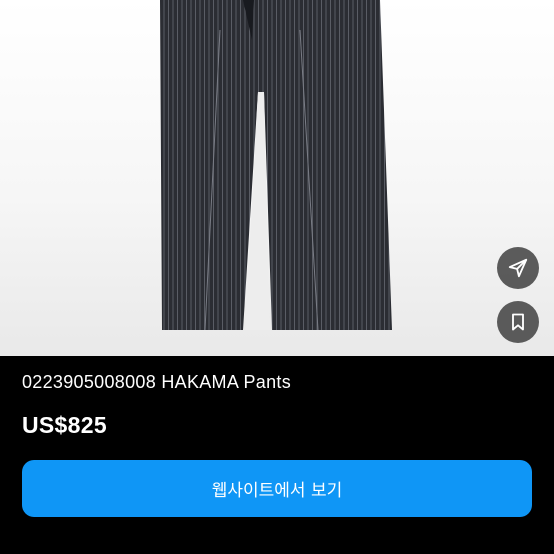 Image resolution: width=554 pixels, height=554 pixels. I want to click on share-button, so click(518, 268).